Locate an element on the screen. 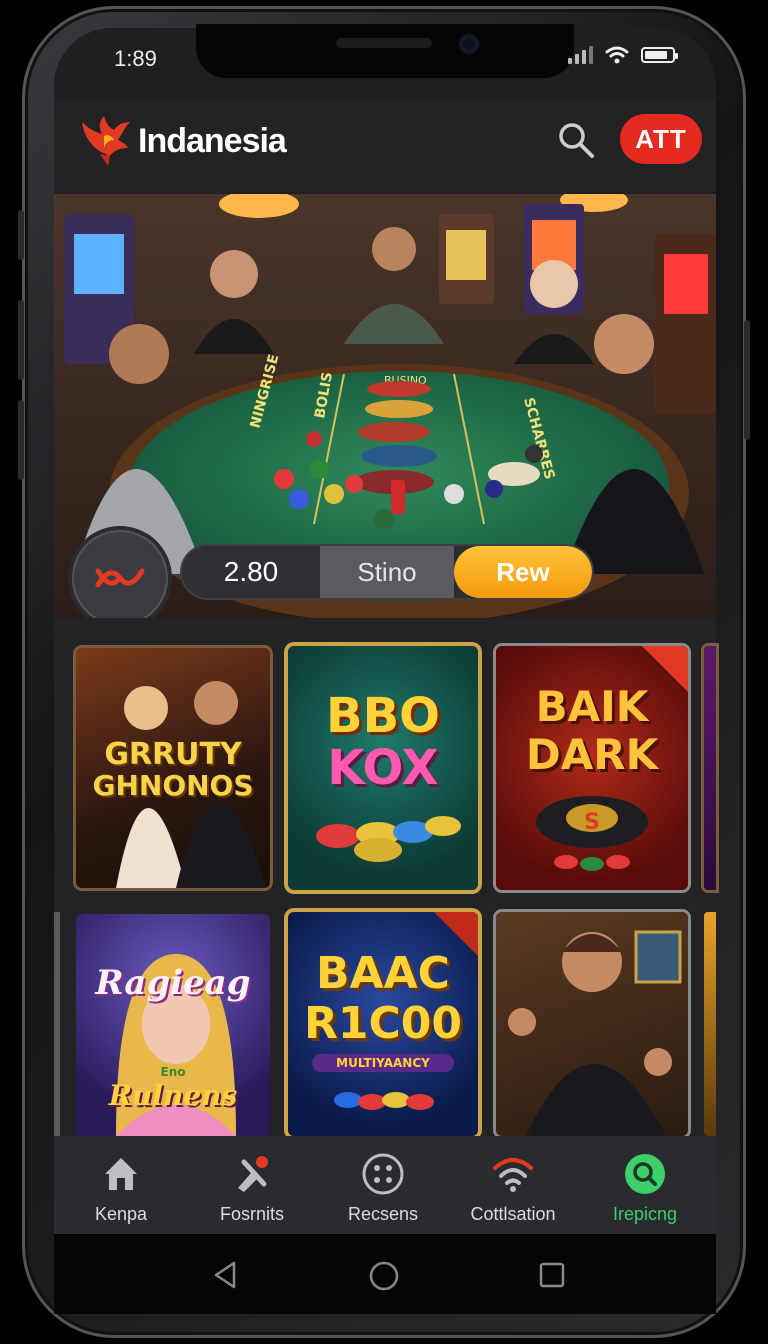  wifi-status-icon is located at coordinates (617, 55).